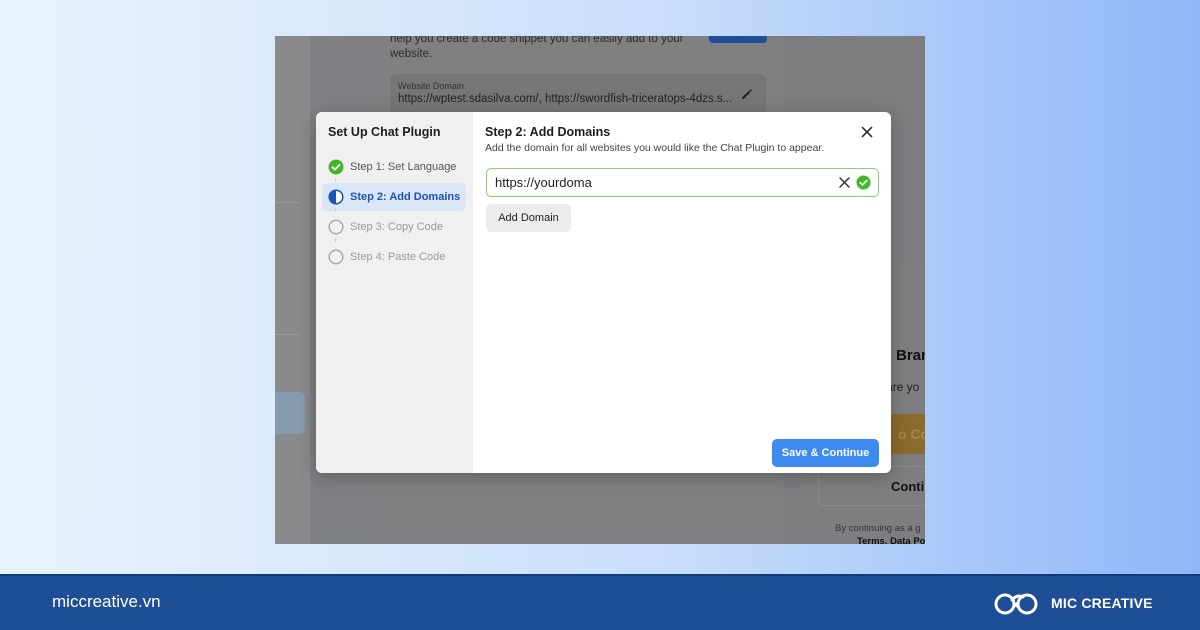 Image resolution: width=1200 pixels, height=630 pixels. I want to click on brand-logo-icon, so click(1016, 604).